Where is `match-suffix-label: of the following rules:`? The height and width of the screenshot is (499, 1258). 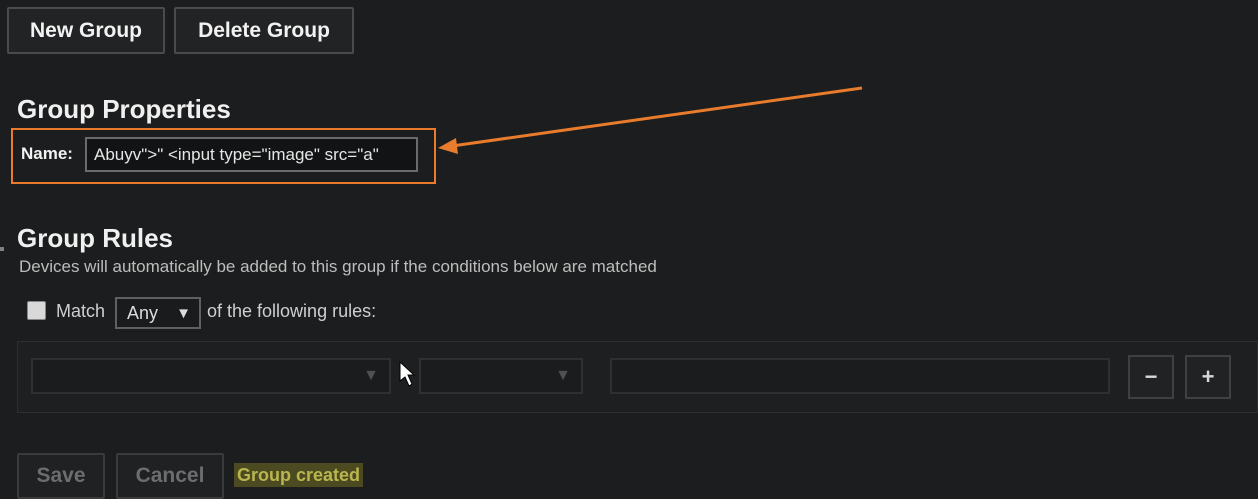 match-suffix-label: of the following rules: is located at coordinates (292, 311).